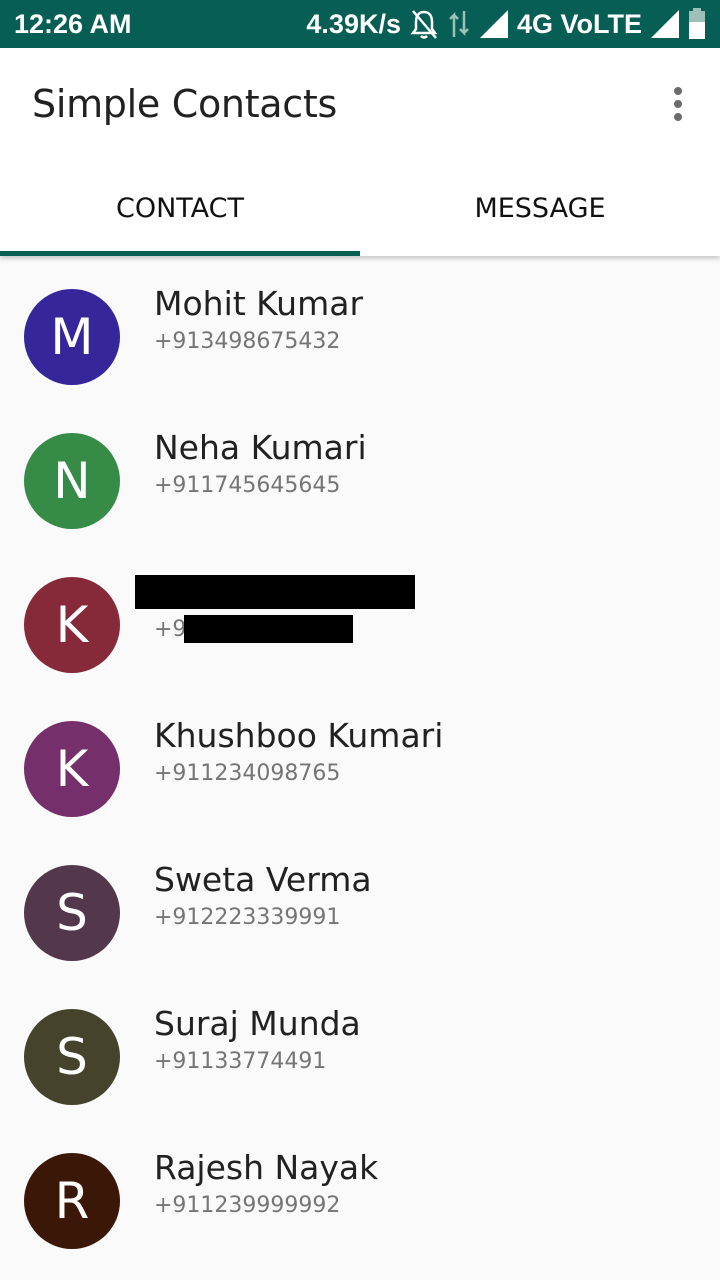 This screenshot has width=720, height=1280. Describe the element at coordinates (263, 879) in the screenshot. I see `contact-name: Sweta Verma` at that location.